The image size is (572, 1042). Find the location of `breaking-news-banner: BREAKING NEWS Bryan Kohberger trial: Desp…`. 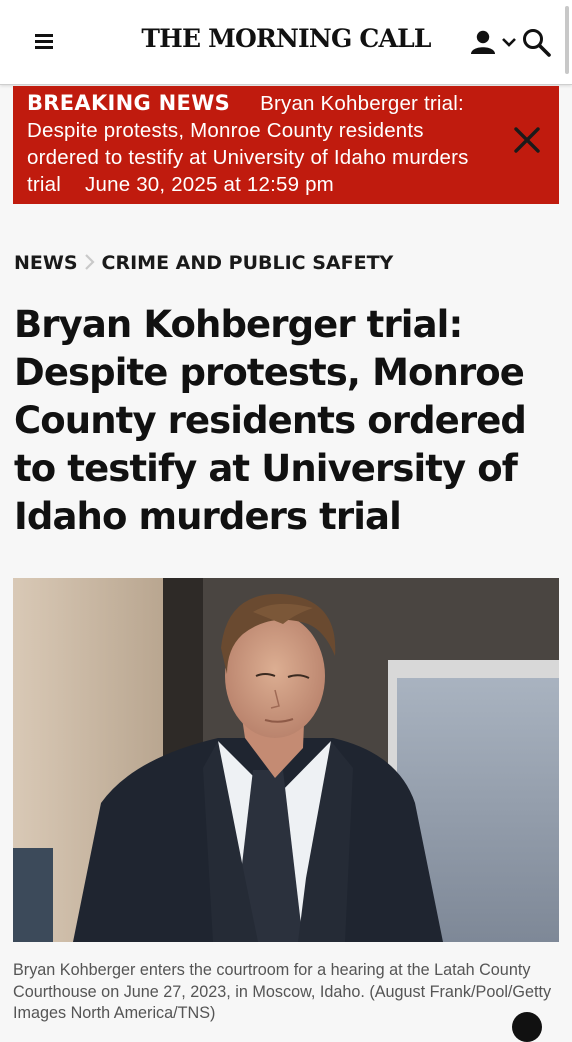

breaking-news-banner: BREAKING NEWS Bryan Kohberger trial: Desp… is located at coordinates (286, 145).